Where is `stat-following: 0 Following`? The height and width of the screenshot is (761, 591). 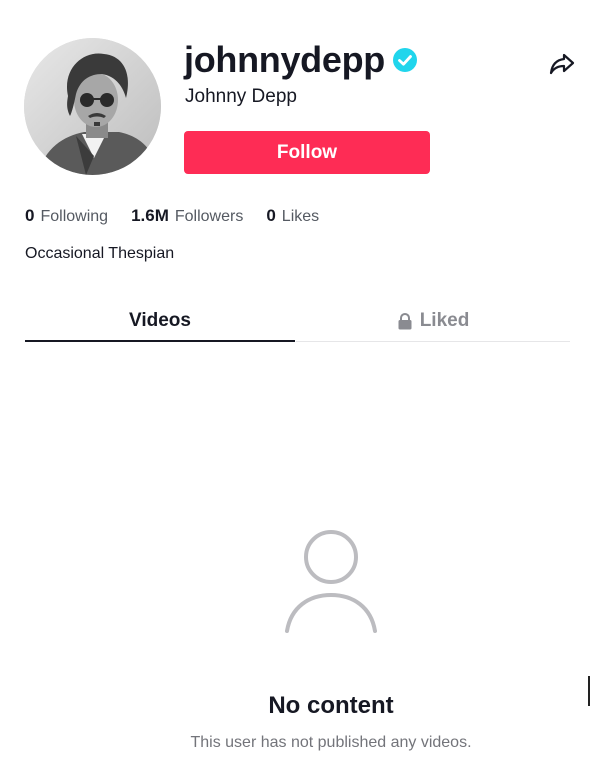 stat-following: 0 Following is located at coordinates (66, 216).